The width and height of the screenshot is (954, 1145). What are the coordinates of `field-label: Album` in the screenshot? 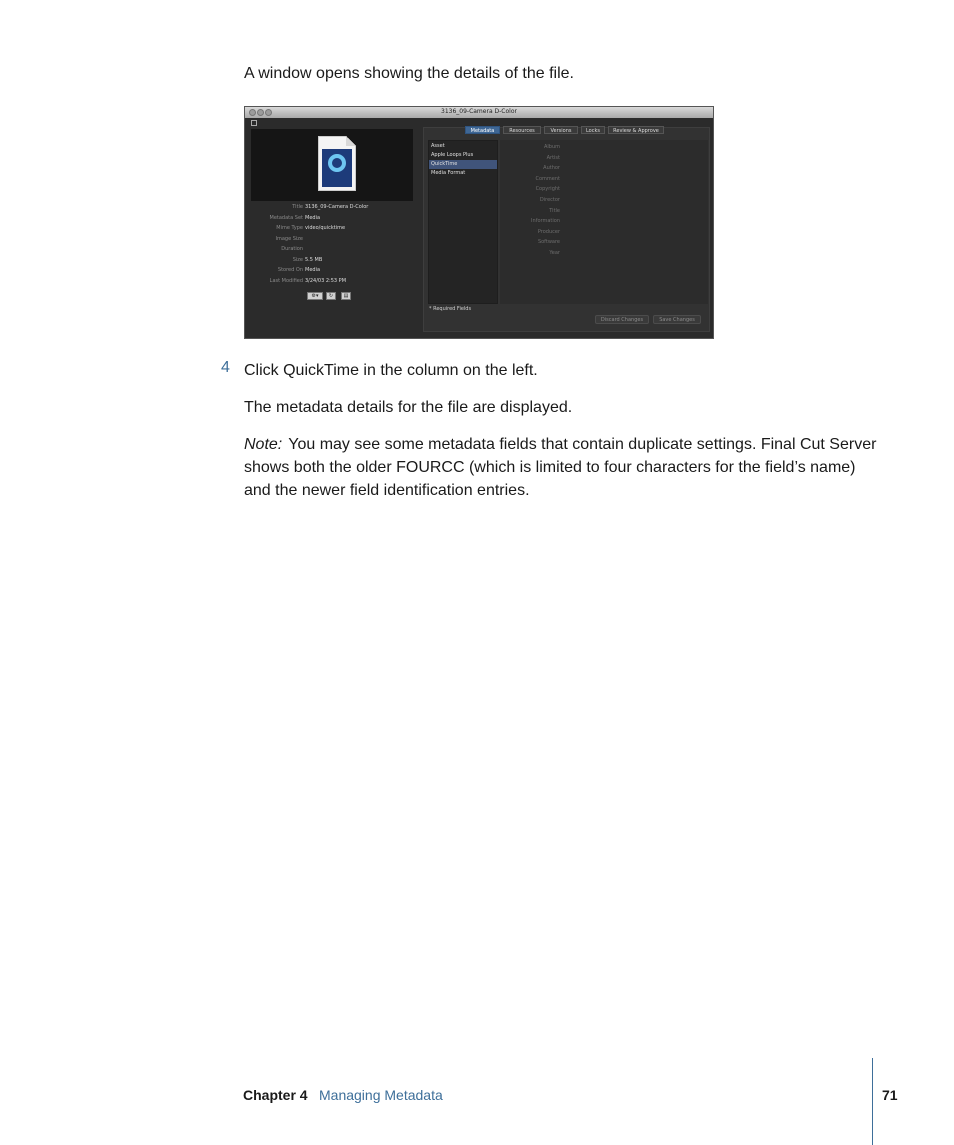 It's located at (551, 147).